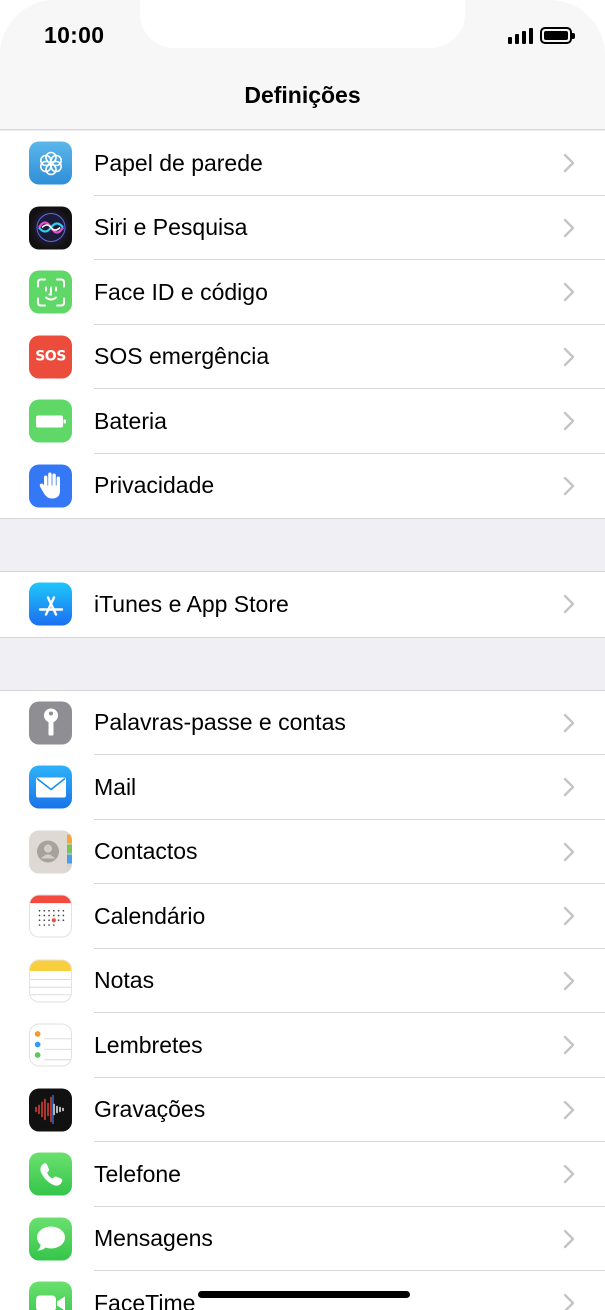  I want to click on settings-row-wallpaper: Papel de parede, so click(302, 163).